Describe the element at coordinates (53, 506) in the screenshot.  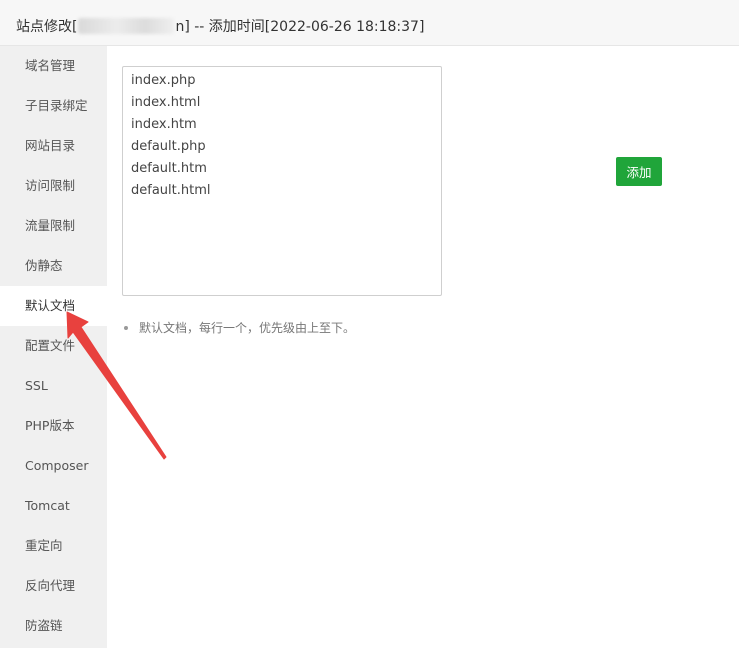
I see `sidebar-item-tomcat: Tomcat` at that location.